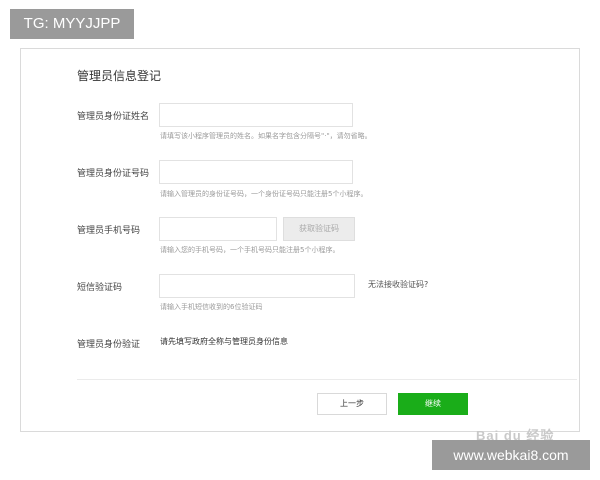 The width and height of the screenshot is (600, 480). What do you see at coordinates (100, 288) in the screenshot?
I see `sms-code-label: 短信验证码` at bounding box center [100, 288].